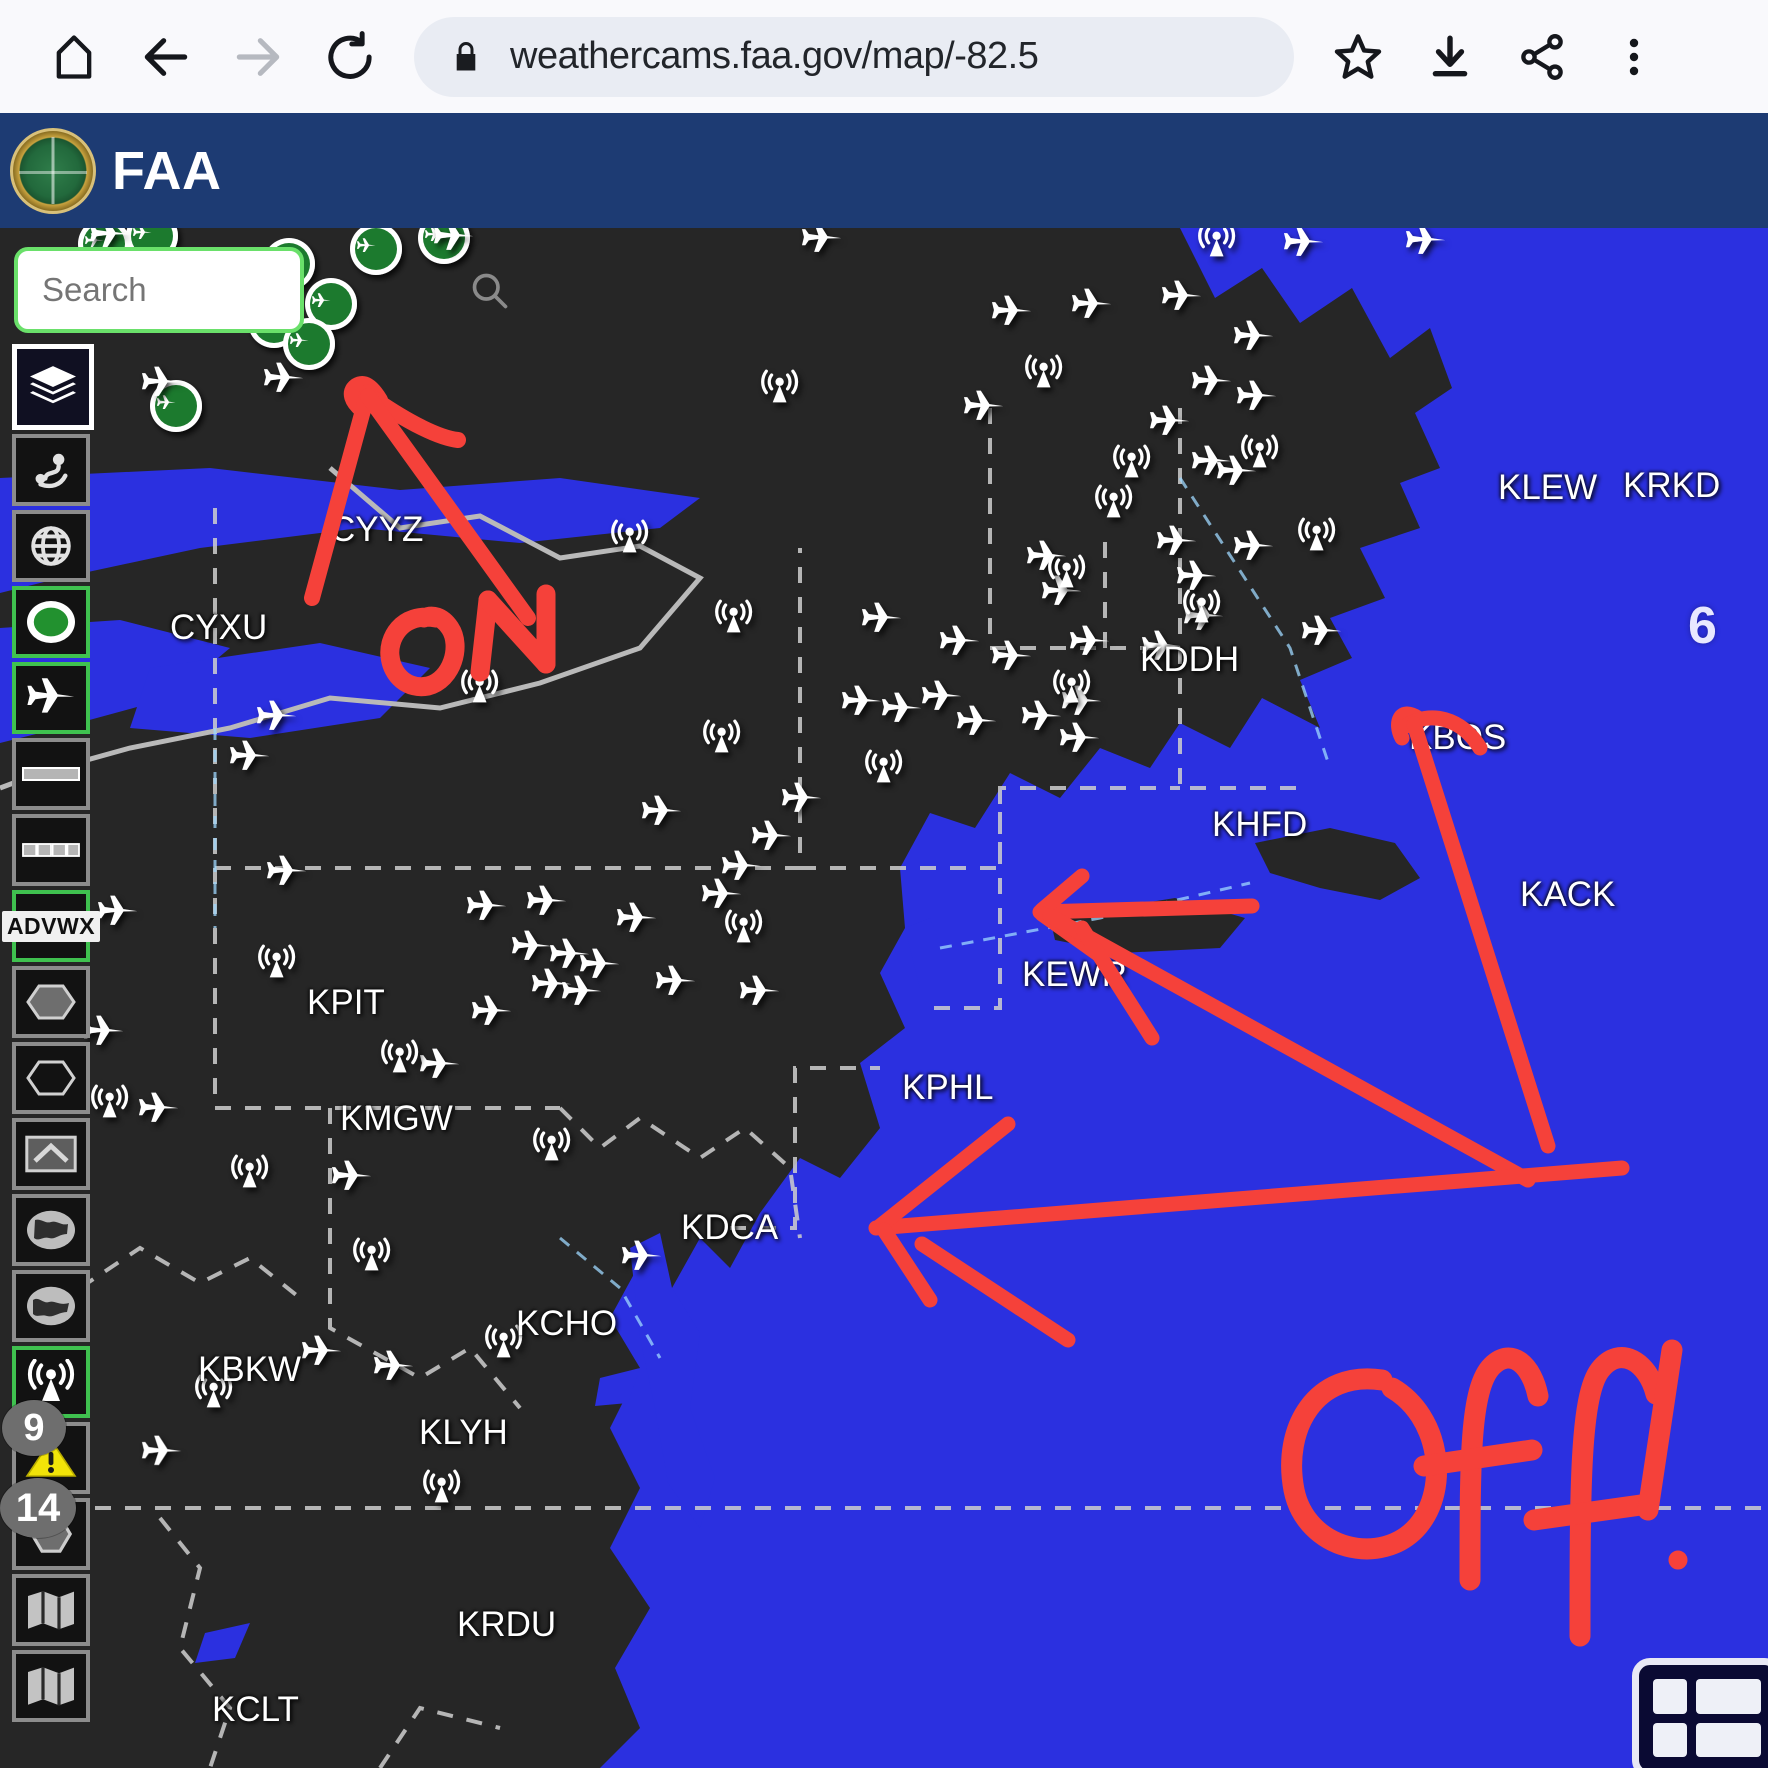 The height and width of the screenshot is (1768, 1768). I want to click on airport-label-krdu: KRDU, so click(506, 1625).